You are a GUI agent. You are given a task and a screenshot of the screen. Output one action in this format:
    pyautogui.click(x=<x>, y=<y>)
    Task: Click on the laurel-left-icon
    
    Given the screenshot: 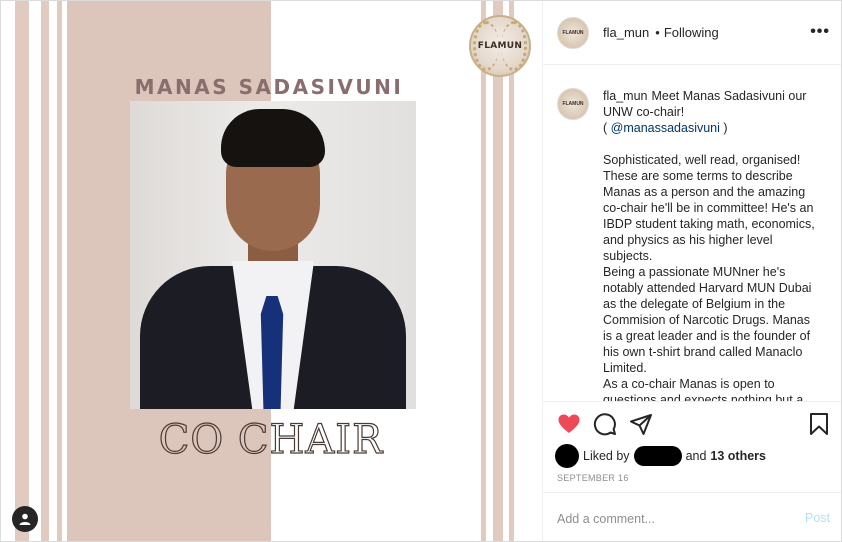 What is the action you would take?
    pyautogui.click(x=486, y=46)
    